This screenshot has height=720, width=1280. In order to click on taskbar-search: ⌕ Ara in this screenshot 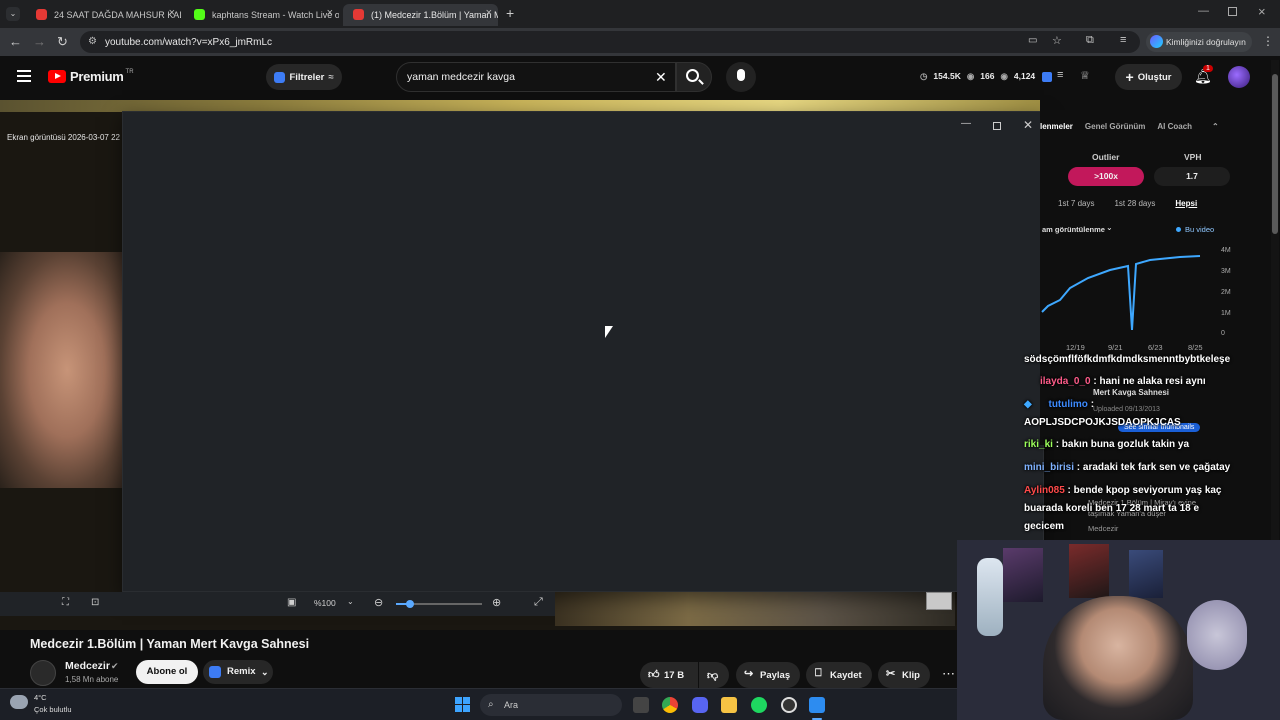, I will do `click(551, 705)`.